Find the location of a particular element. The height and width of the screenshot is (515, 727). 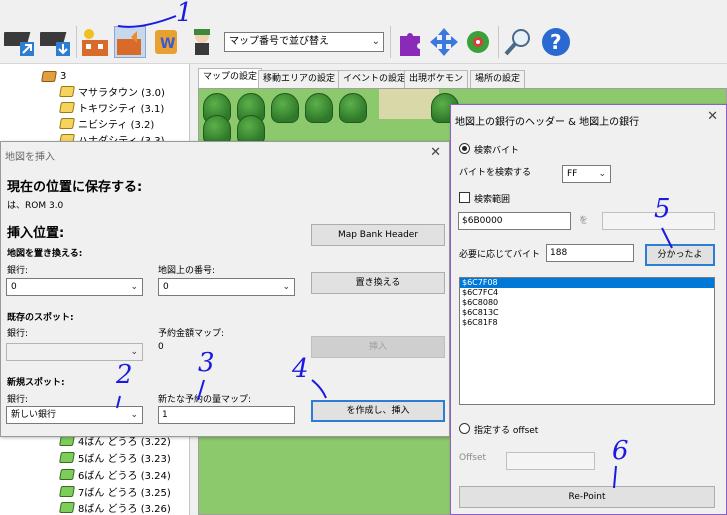

help-icon: ? is located at coordinates (556, 42).